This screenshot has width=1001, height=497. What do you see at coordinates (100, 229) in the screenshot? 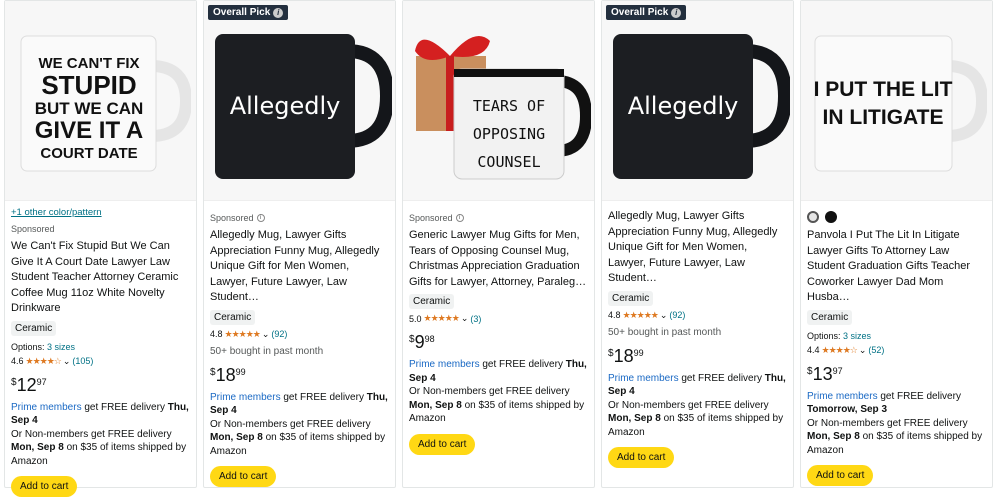
I see `sponsored-label: Sponsored` at bounding box center [100, 229].